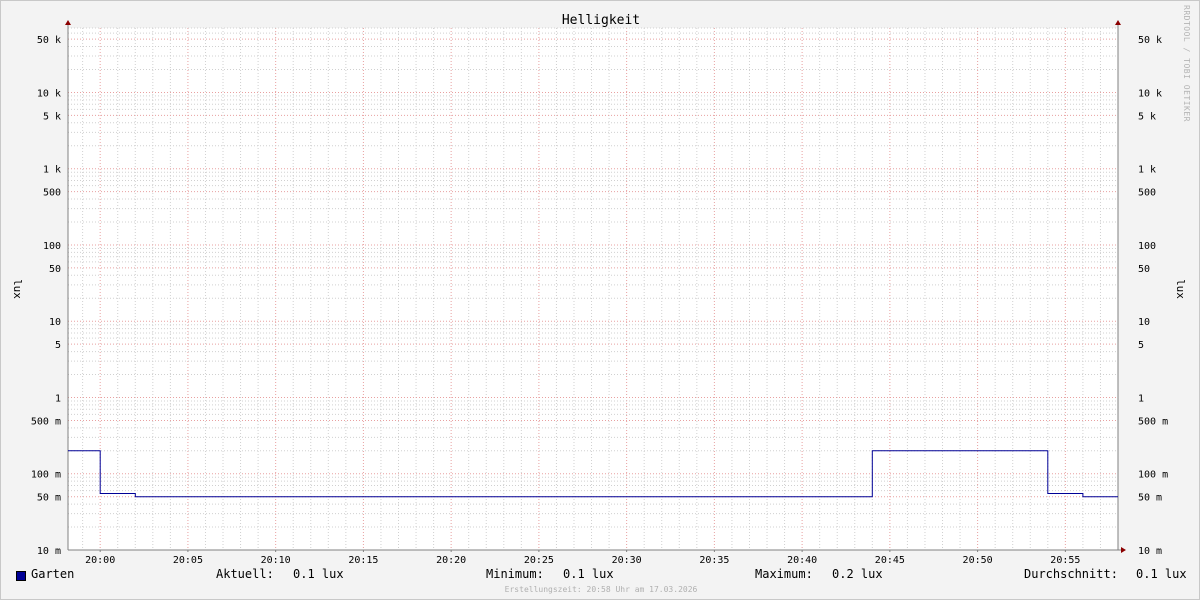  Describe the element at coordinates (1118, 22) in the screenshot. I see `y-axis-arrow-right` at that location.